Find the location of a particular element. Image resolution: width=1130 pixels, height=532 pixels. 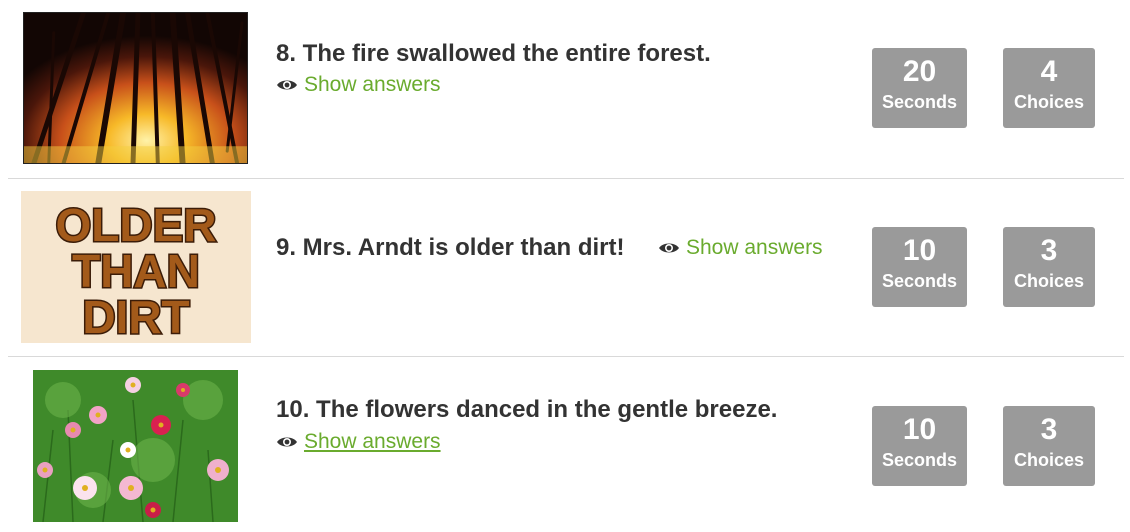

question-image-flowers is located at coordinates (135, 446).